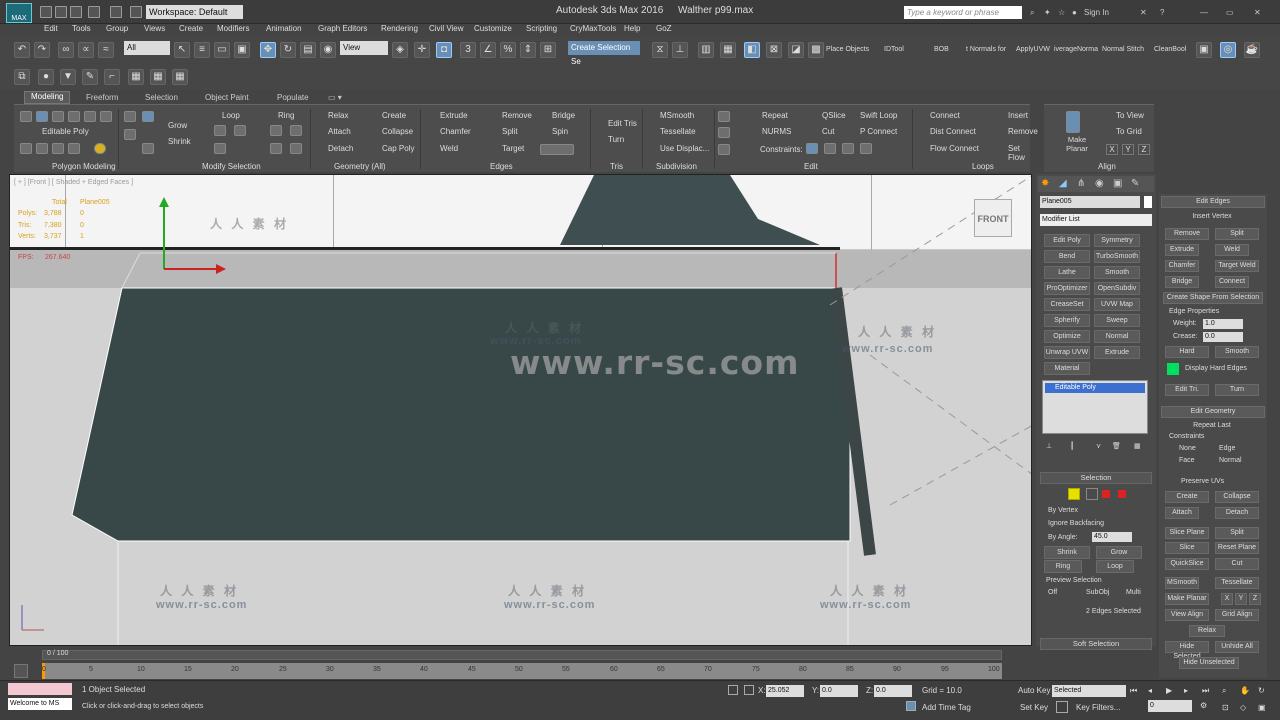 The height and width of the screenshot is (720, 1280). I want to click on grid-align-button: Grid Align, so click(1237, 615).